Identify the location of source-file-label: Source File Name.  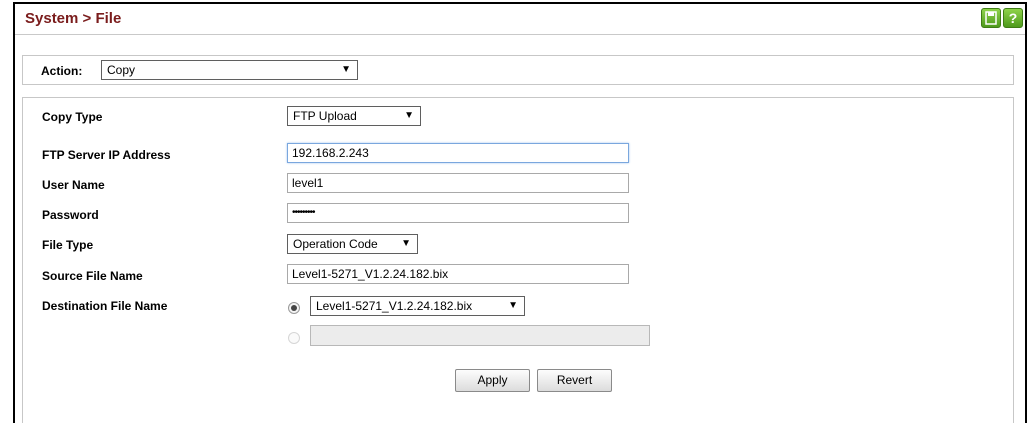
(92, 276).